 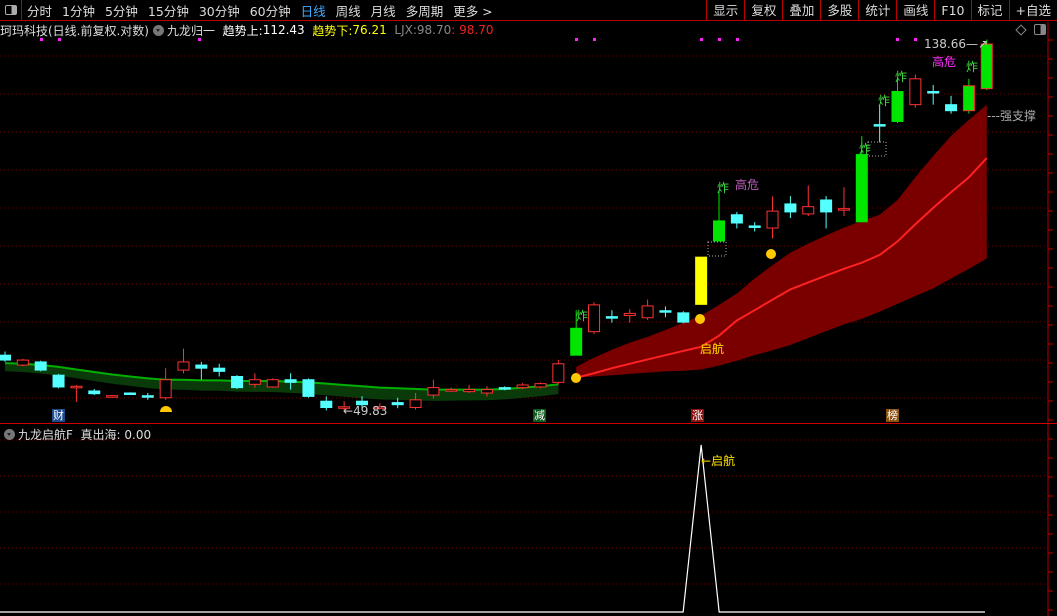 I want to click on sub-indicator-name: 九龙启航F, so click(x=45, y=434).